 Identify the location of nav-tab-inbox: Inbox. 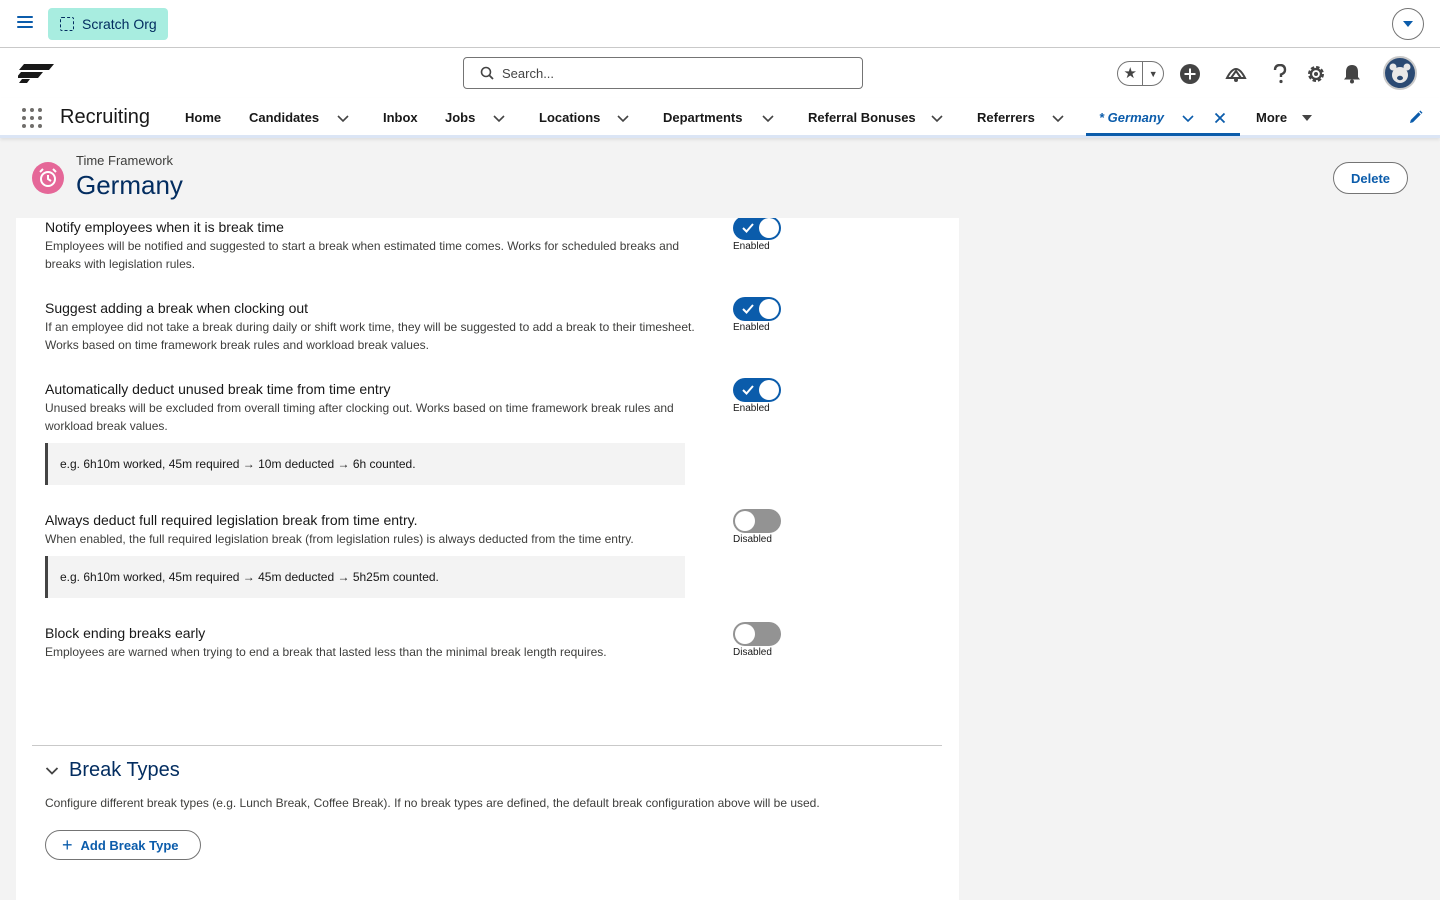
(400, 117).